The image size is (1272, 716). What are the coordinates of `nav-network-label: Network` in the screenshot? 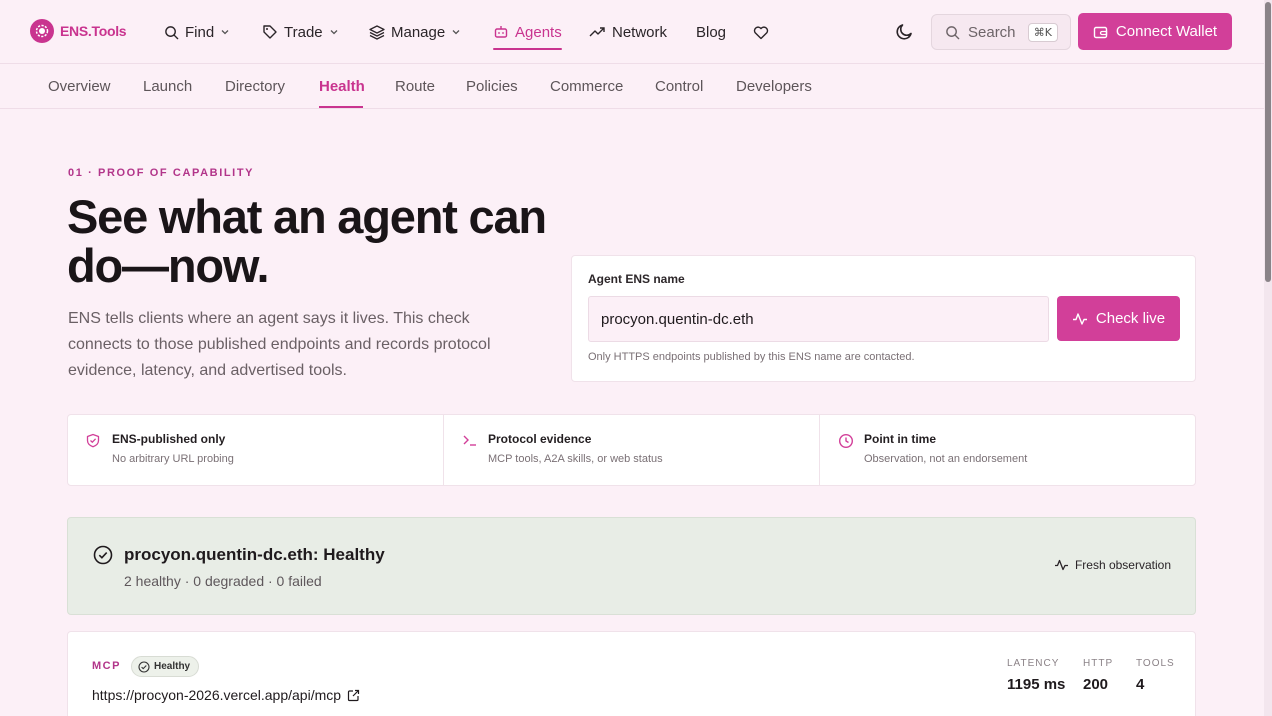 It's located at (640, 32).